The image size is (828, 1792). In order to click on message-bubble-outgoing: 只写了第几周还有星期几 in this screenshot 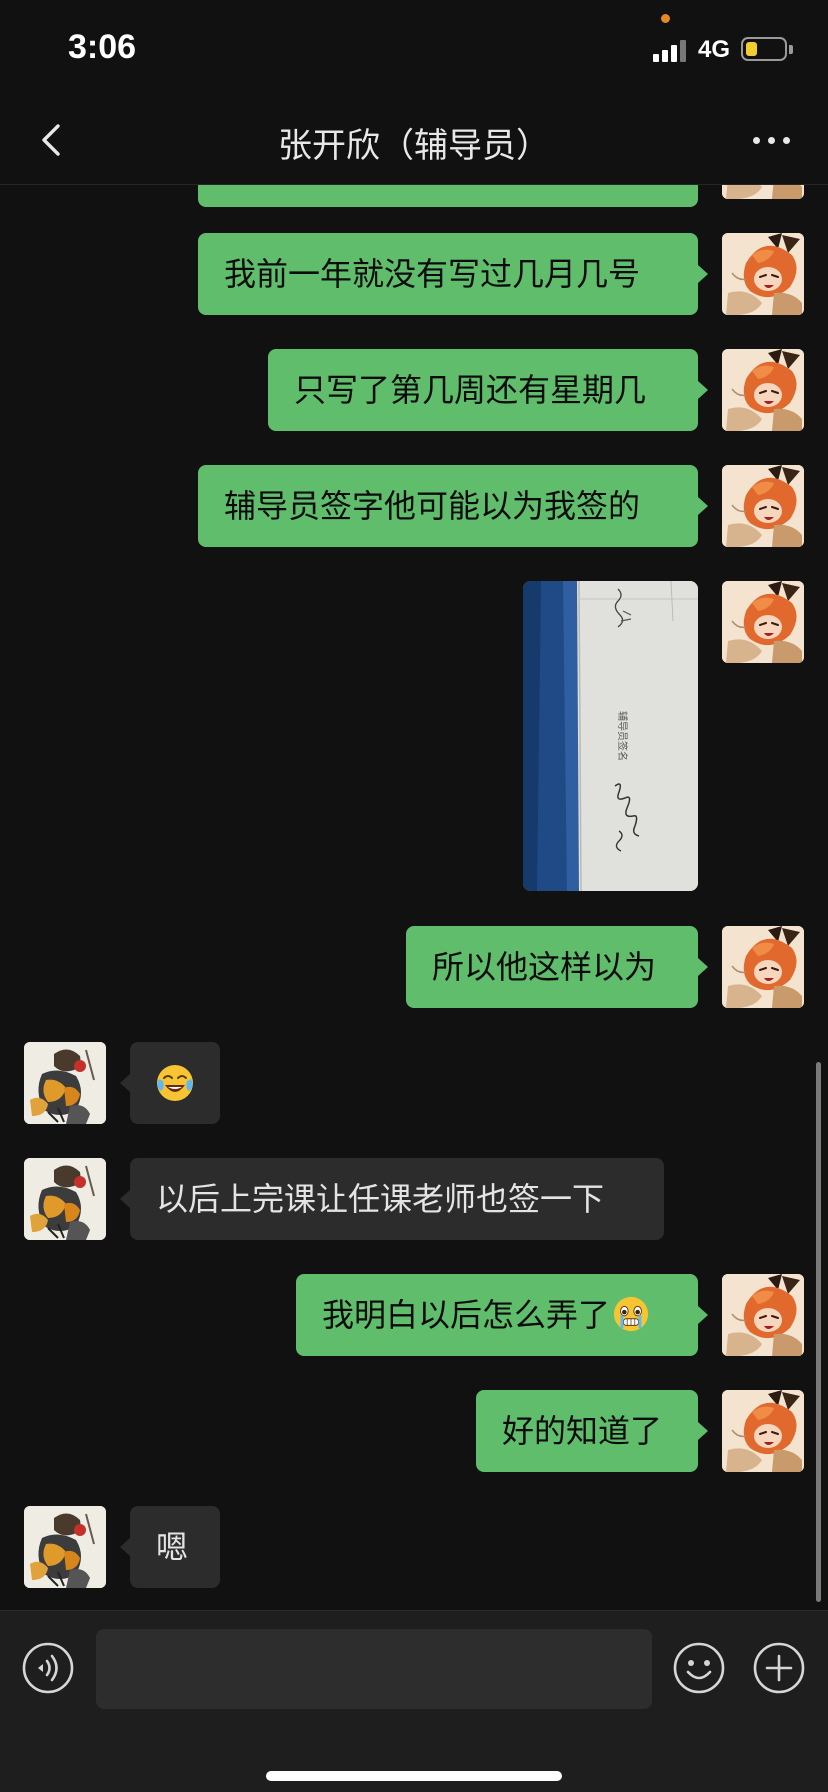, I will do `click(483, 390)`.